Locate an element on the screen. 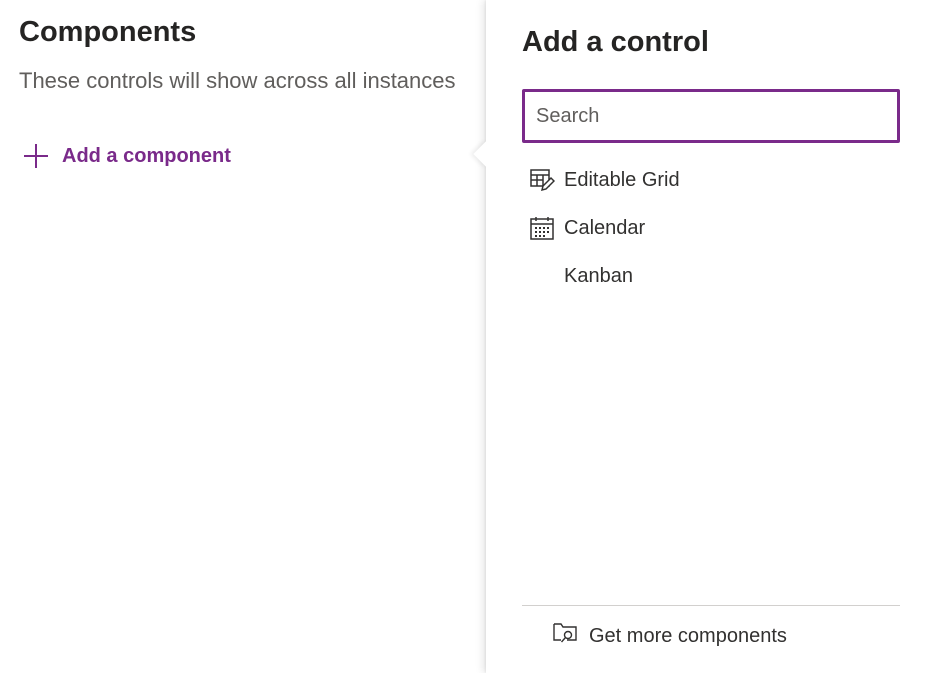  flyout-title: Add a control is located at coordinates (615, 42).